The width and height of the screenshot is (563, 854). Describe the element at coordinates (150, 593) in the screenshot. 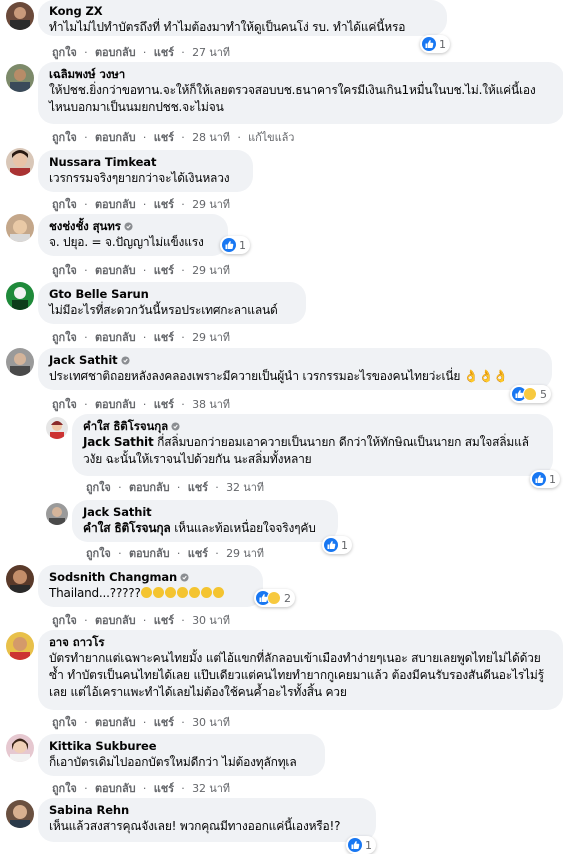

I see `comment-text: Thailand...?????` at that location.